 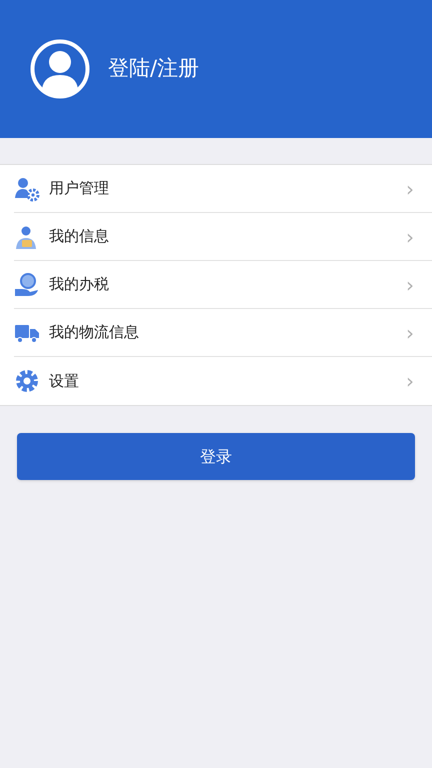 What do you see at coordinates (154, 69) in the screenshot?
I see `login-register-link: 登陆/注册` at bounding box center [154, 69].